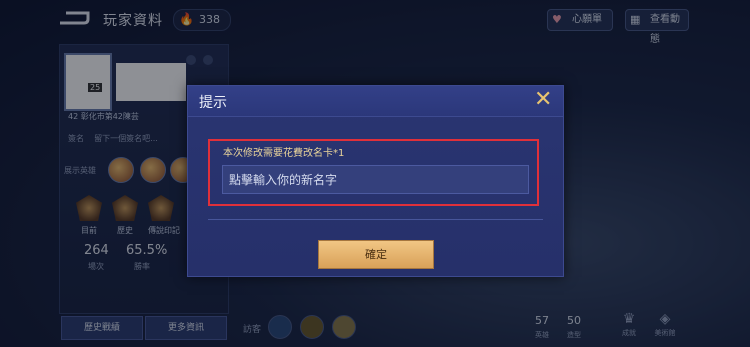  I want to click on rename-cost-hint: 本次修改需要花費改名卡*1, so click(284, 153).